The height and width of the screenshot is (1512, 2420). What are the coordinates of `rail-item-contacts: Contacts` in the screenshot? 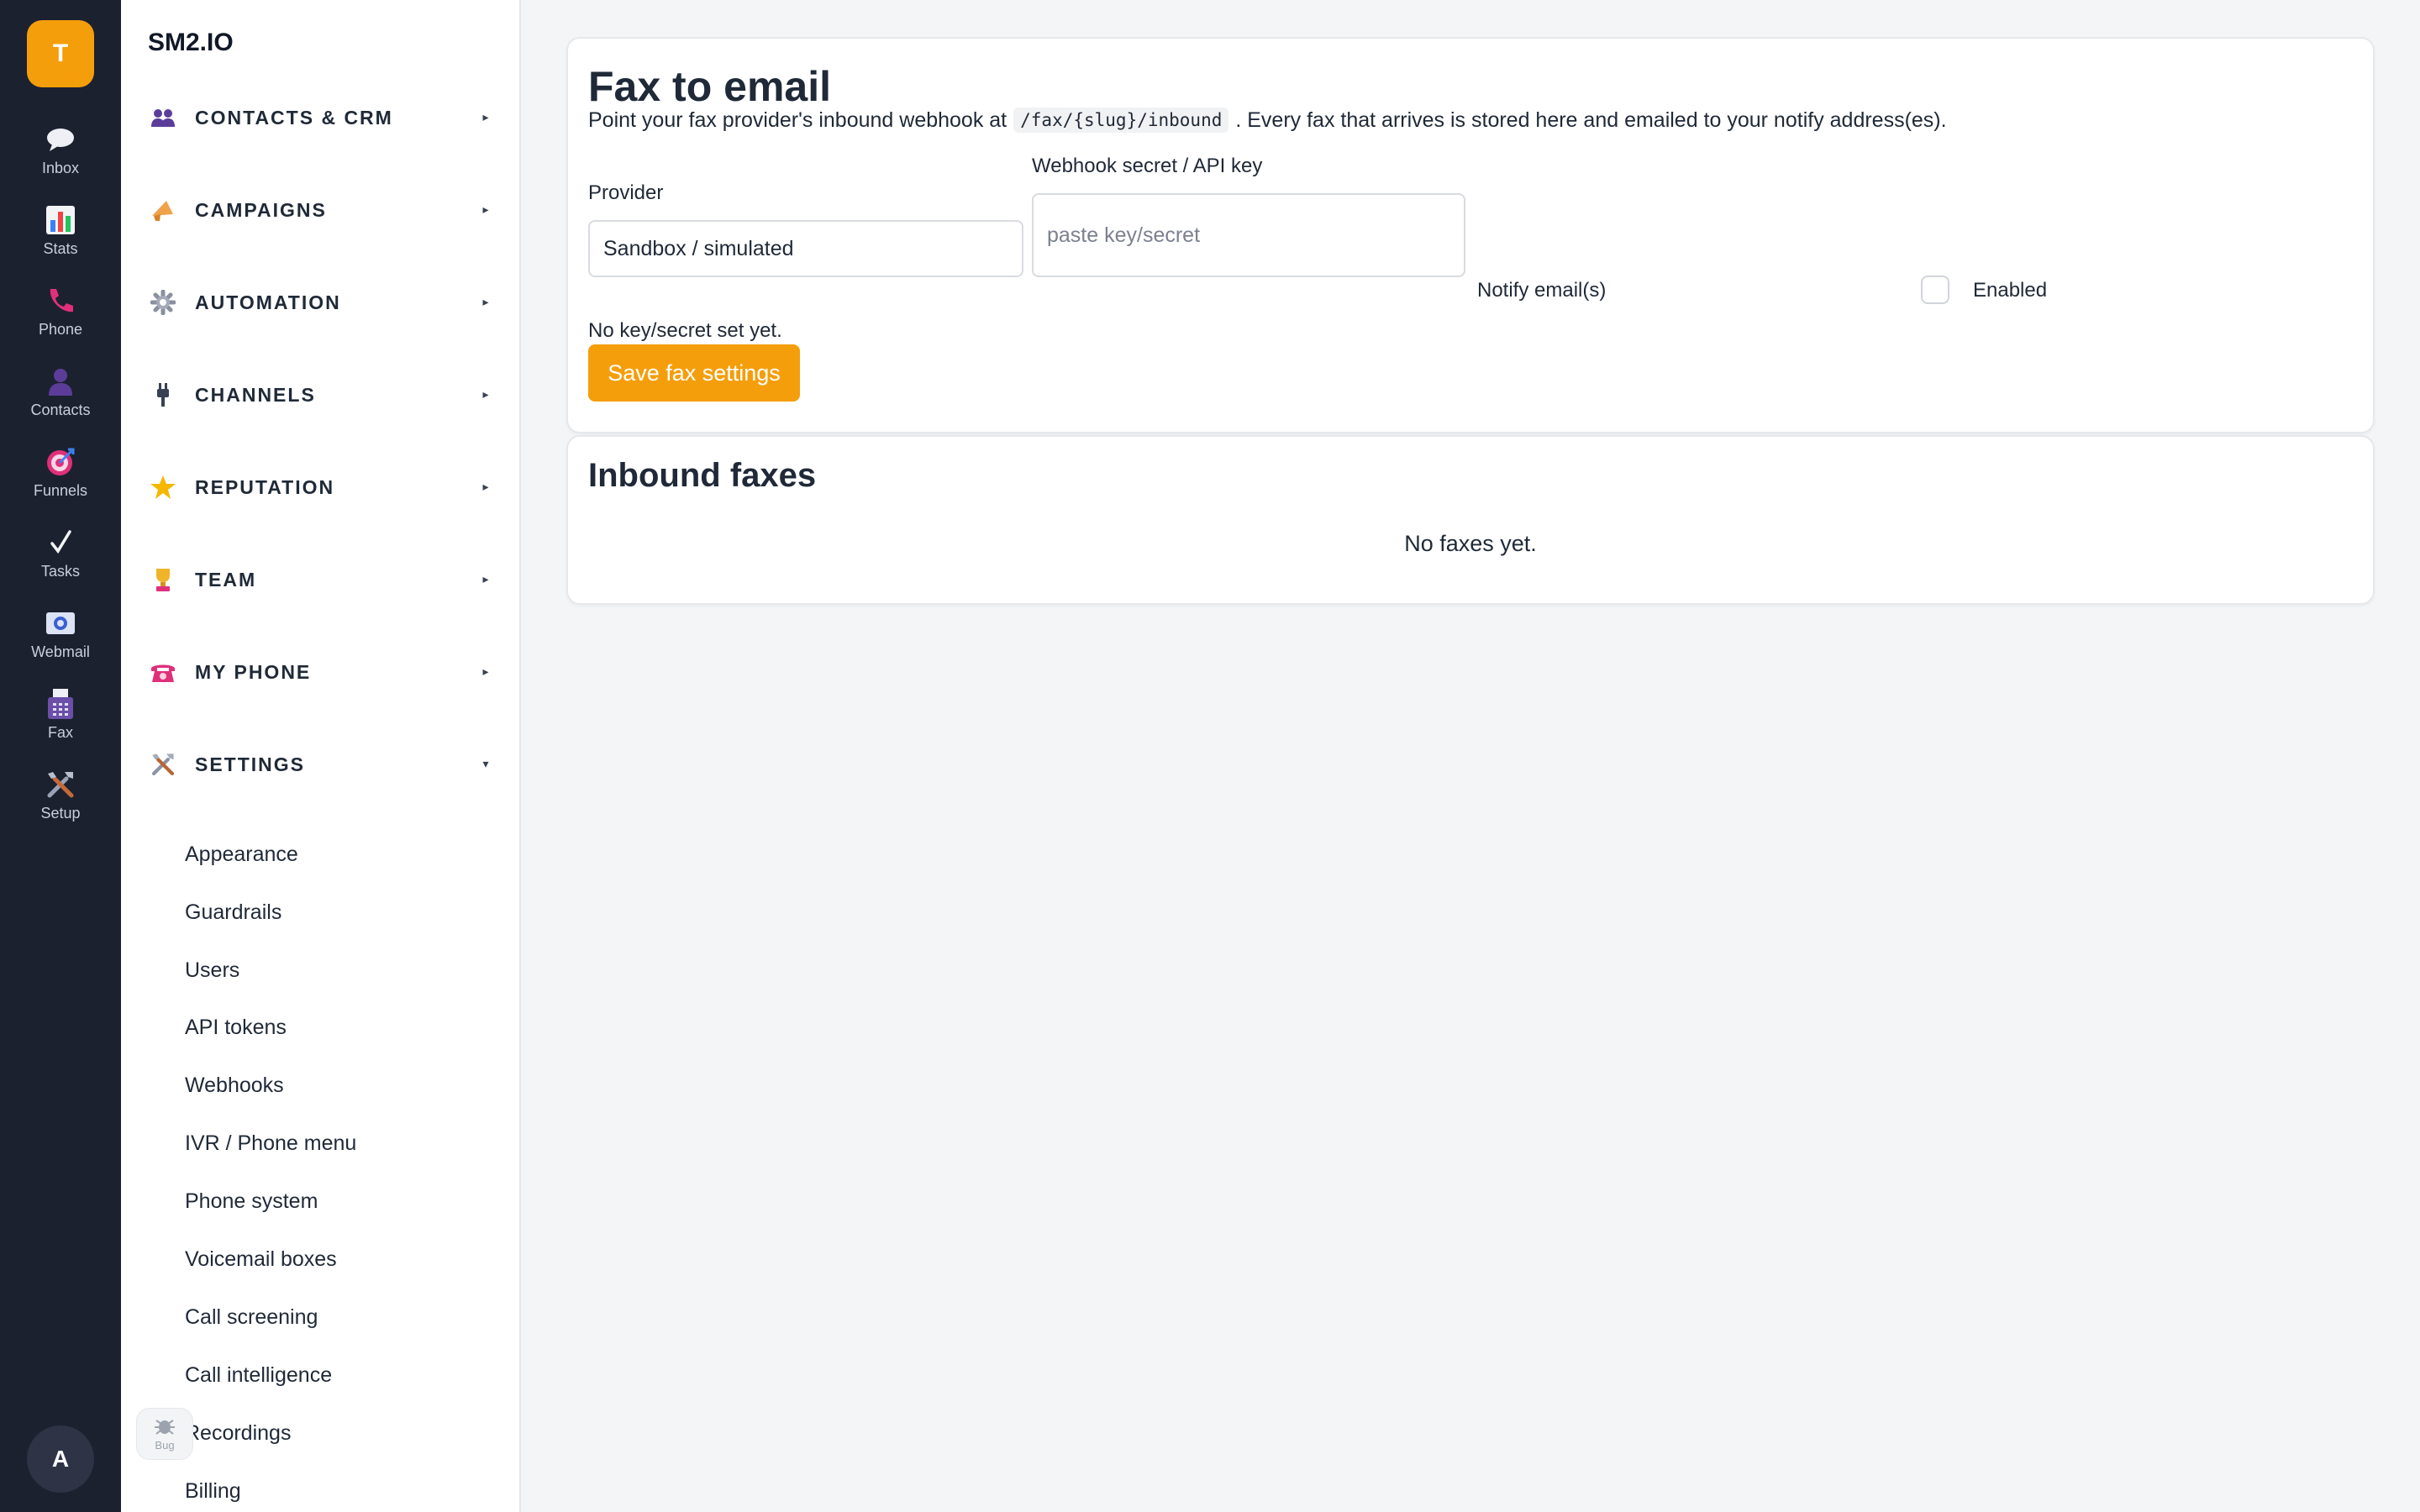 It's located at (60, 401).